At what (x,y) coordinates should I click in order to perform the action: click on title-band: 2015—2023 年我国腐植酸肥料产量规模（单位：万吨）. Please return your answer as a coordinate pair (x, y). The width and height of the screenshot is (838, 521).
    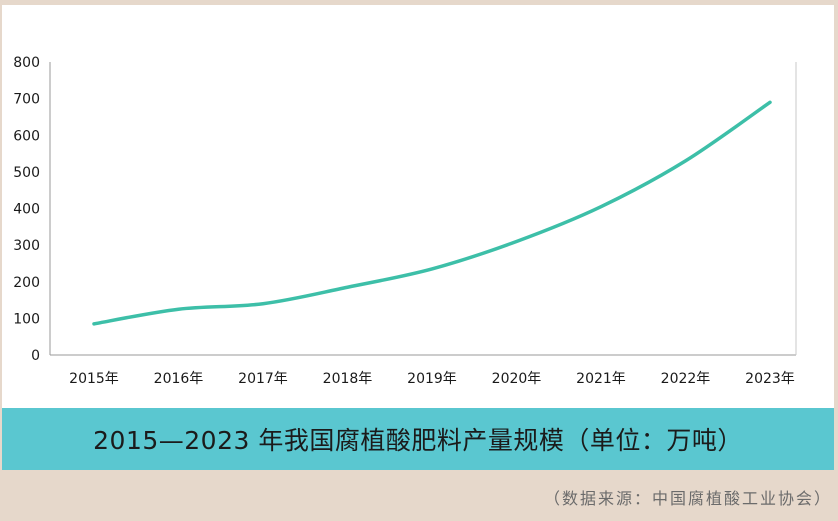
    Looking at the image, I should click on (418, 439).